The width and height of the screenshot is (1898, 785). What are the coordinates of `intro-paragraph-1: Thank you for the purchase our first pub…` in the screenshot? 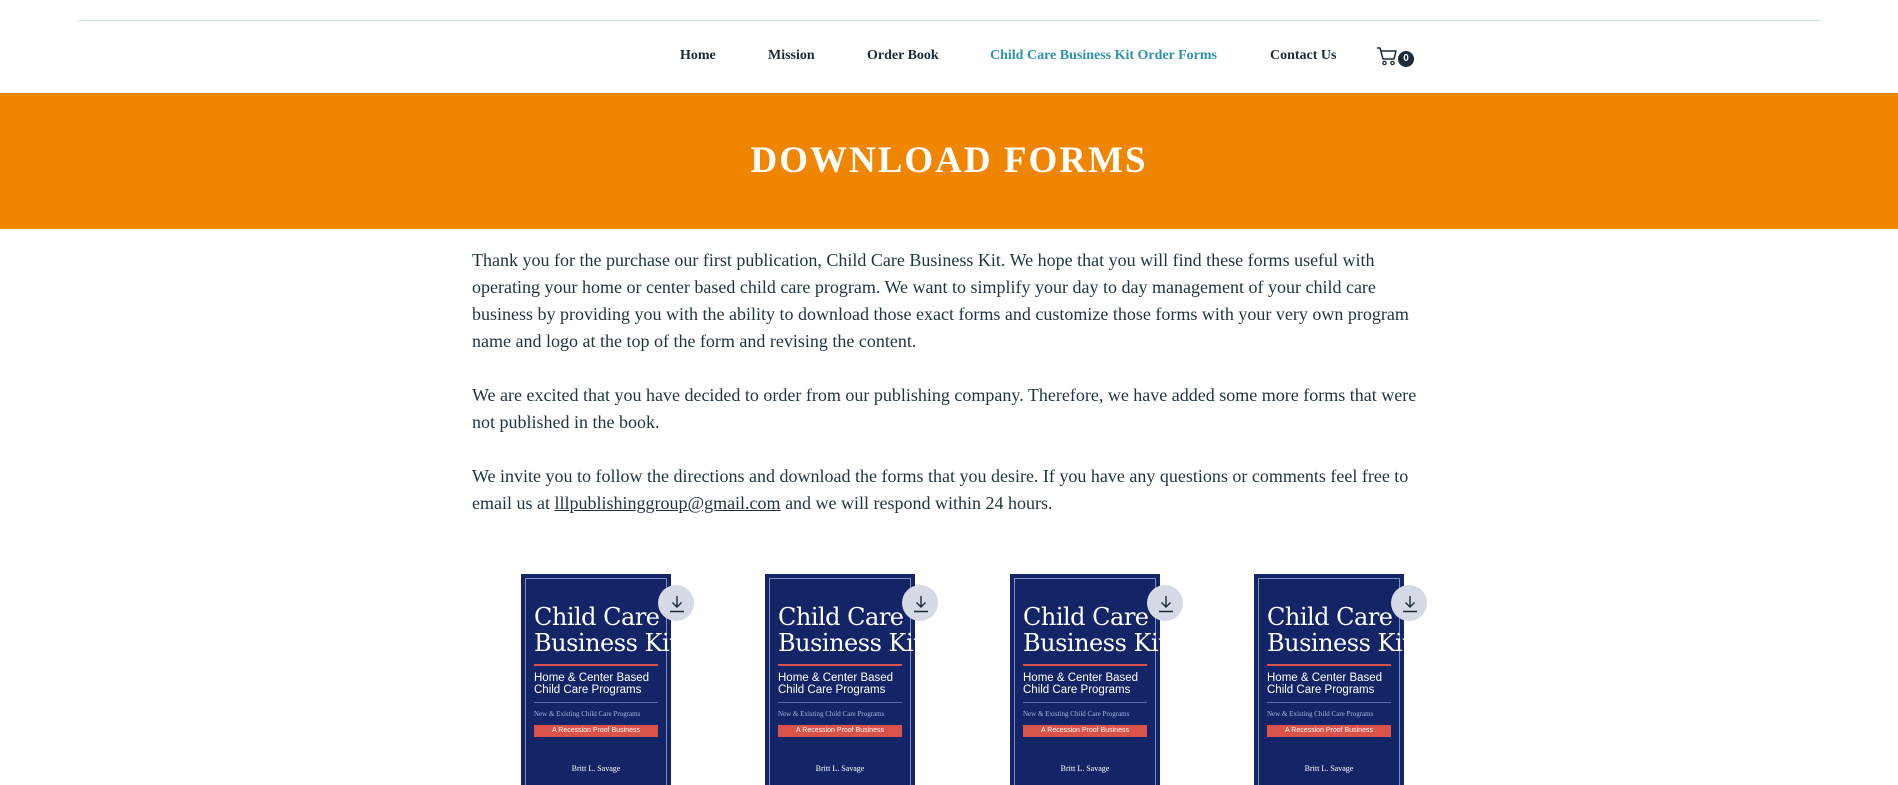 It's located at (940, 300).